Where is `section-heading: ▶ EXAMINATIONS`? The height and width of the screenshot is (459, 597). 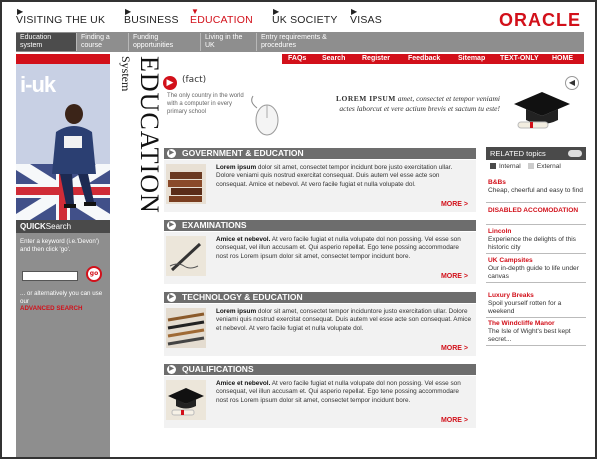
section-heading: ▶ EXAMINATIONS is located at coordinates (320, 225).